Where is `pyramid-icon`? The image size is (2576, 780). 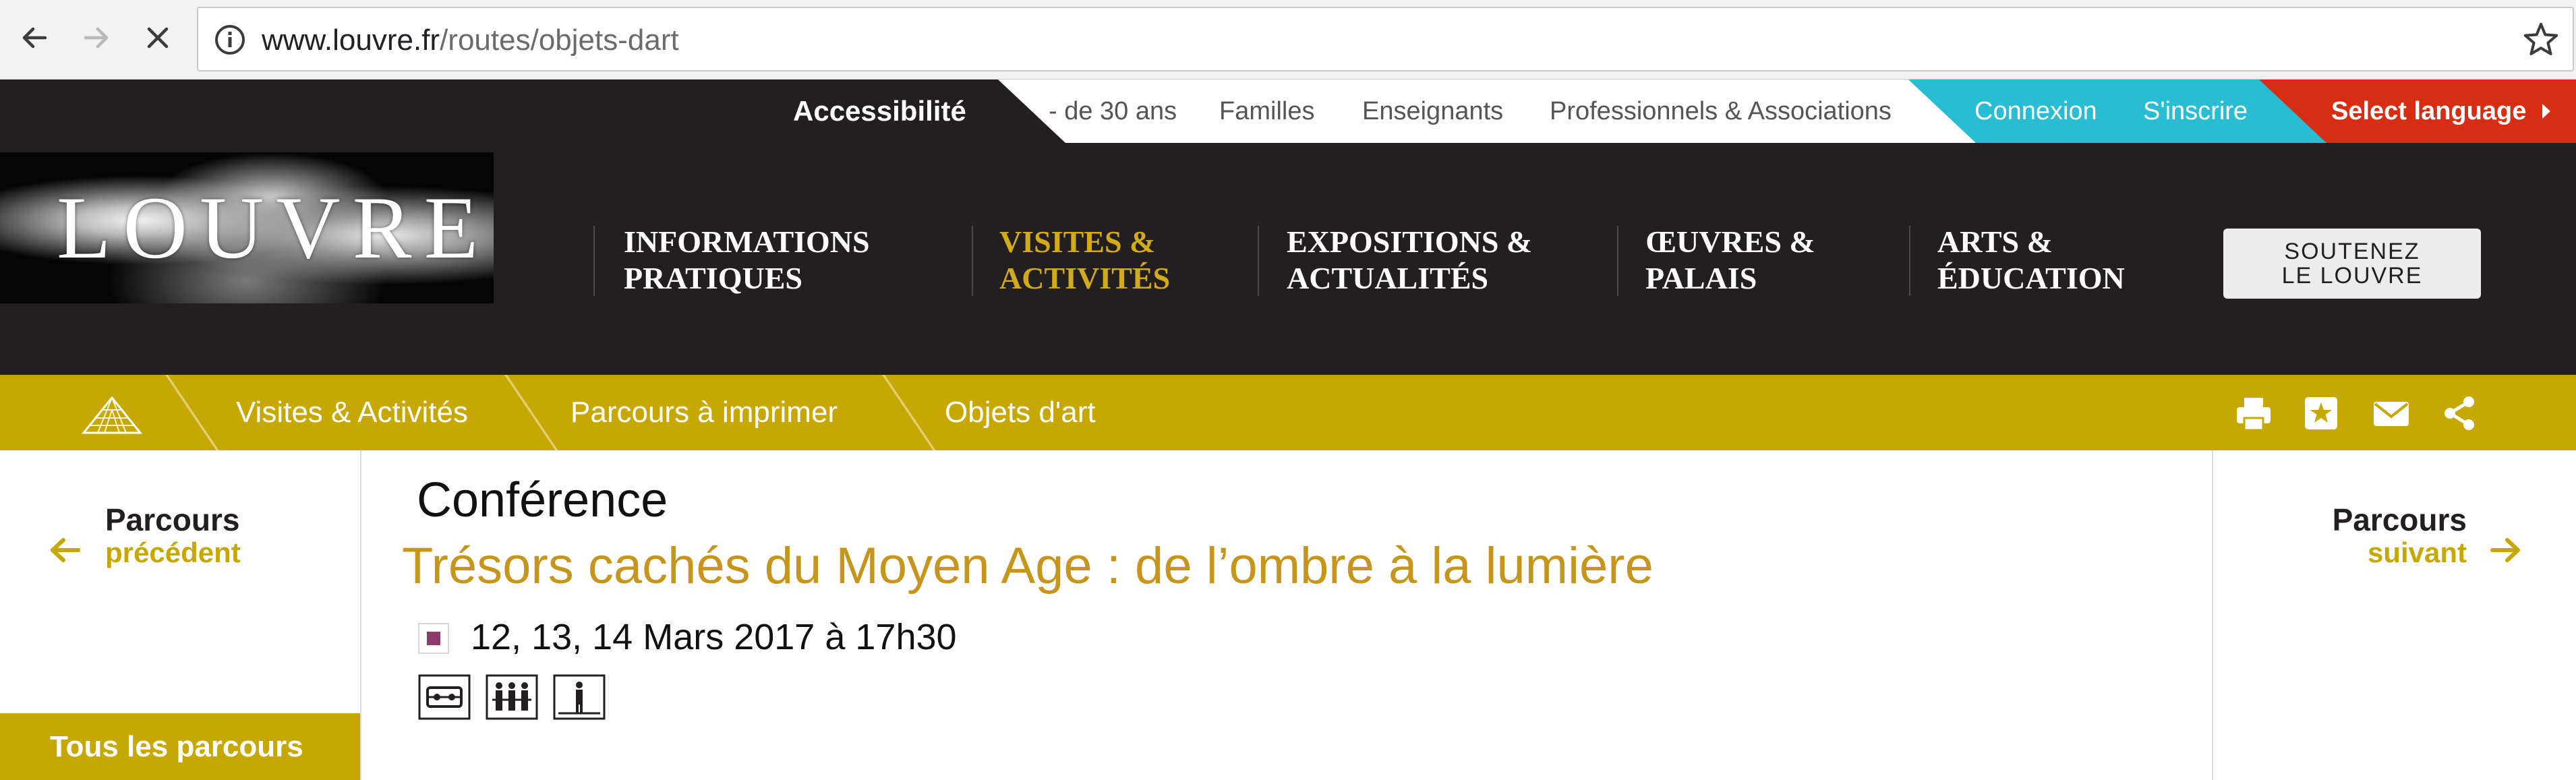
pyramid-icon is located at coordinates (112, 415).